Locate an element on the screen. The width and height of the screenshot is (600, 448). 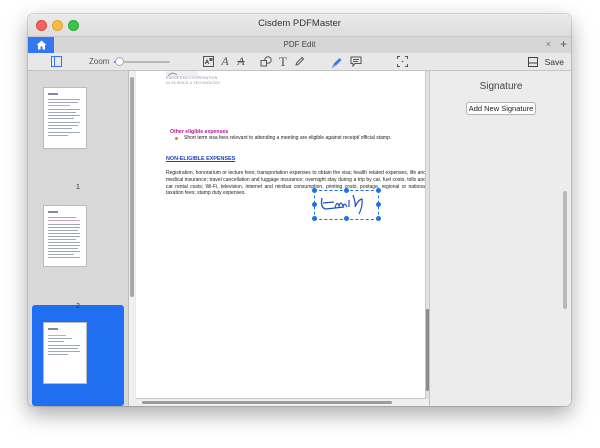
bullet-dot is located at coordinates (176, 138).